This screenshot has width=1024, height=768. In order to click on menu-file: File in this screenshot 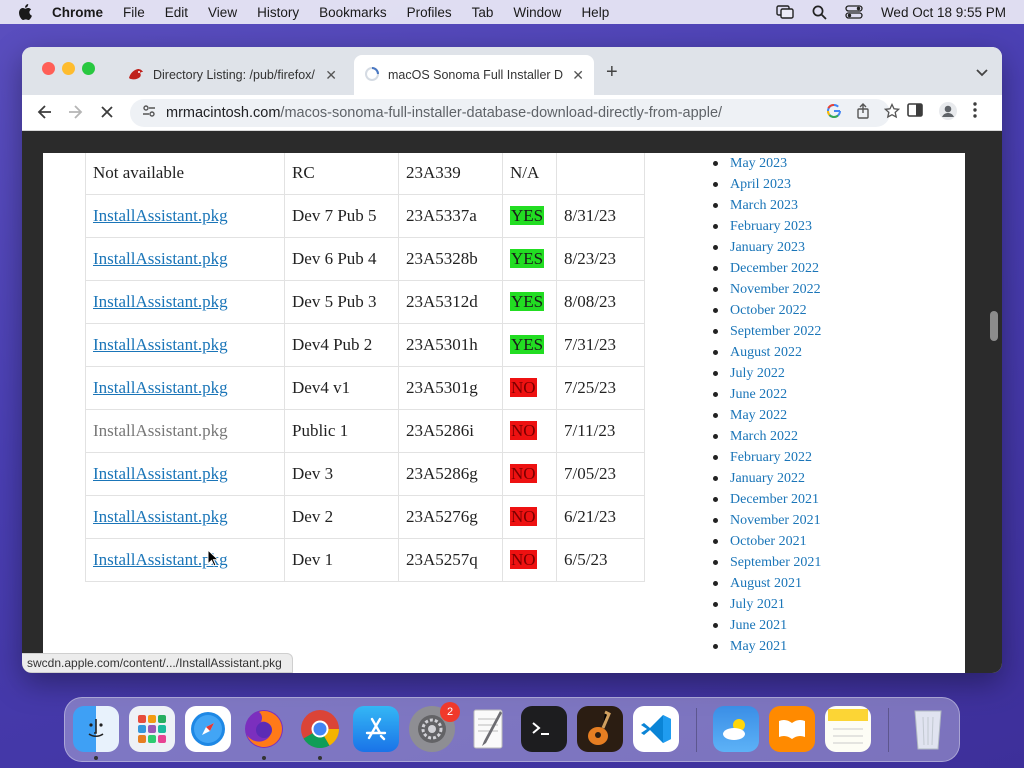, I will do `click(134, 12)`.